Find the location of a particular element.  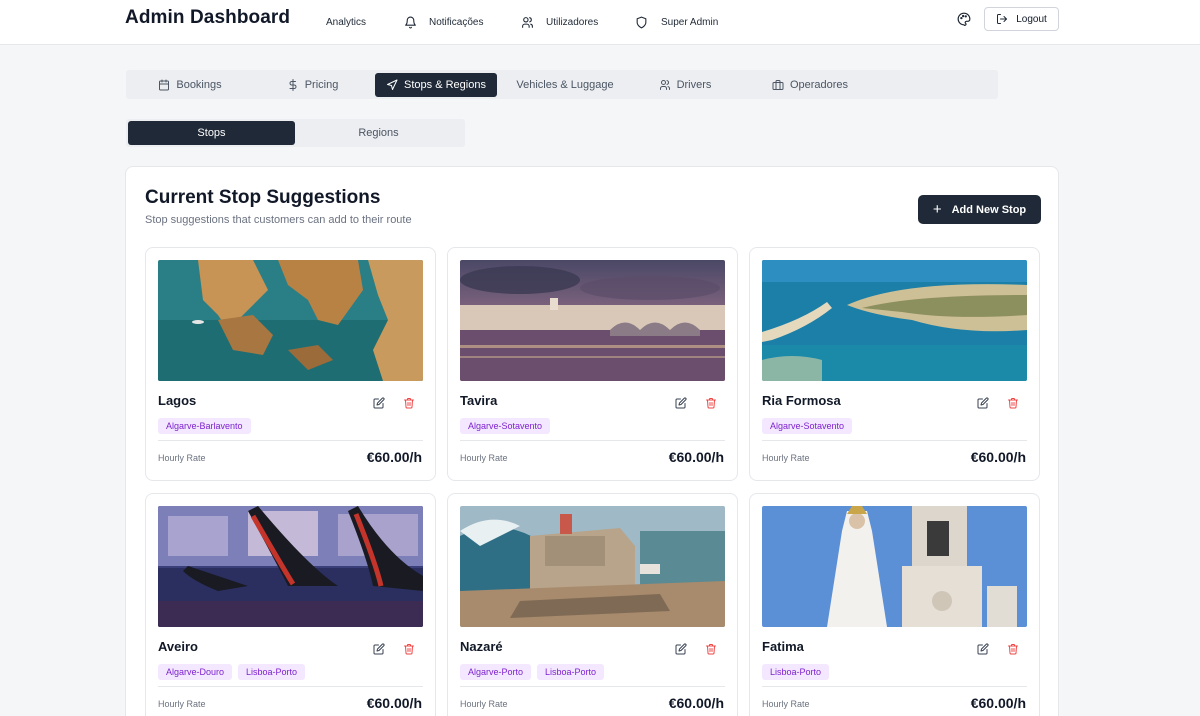

tab-drivers: Drivers is located at coordinates (685, 85).